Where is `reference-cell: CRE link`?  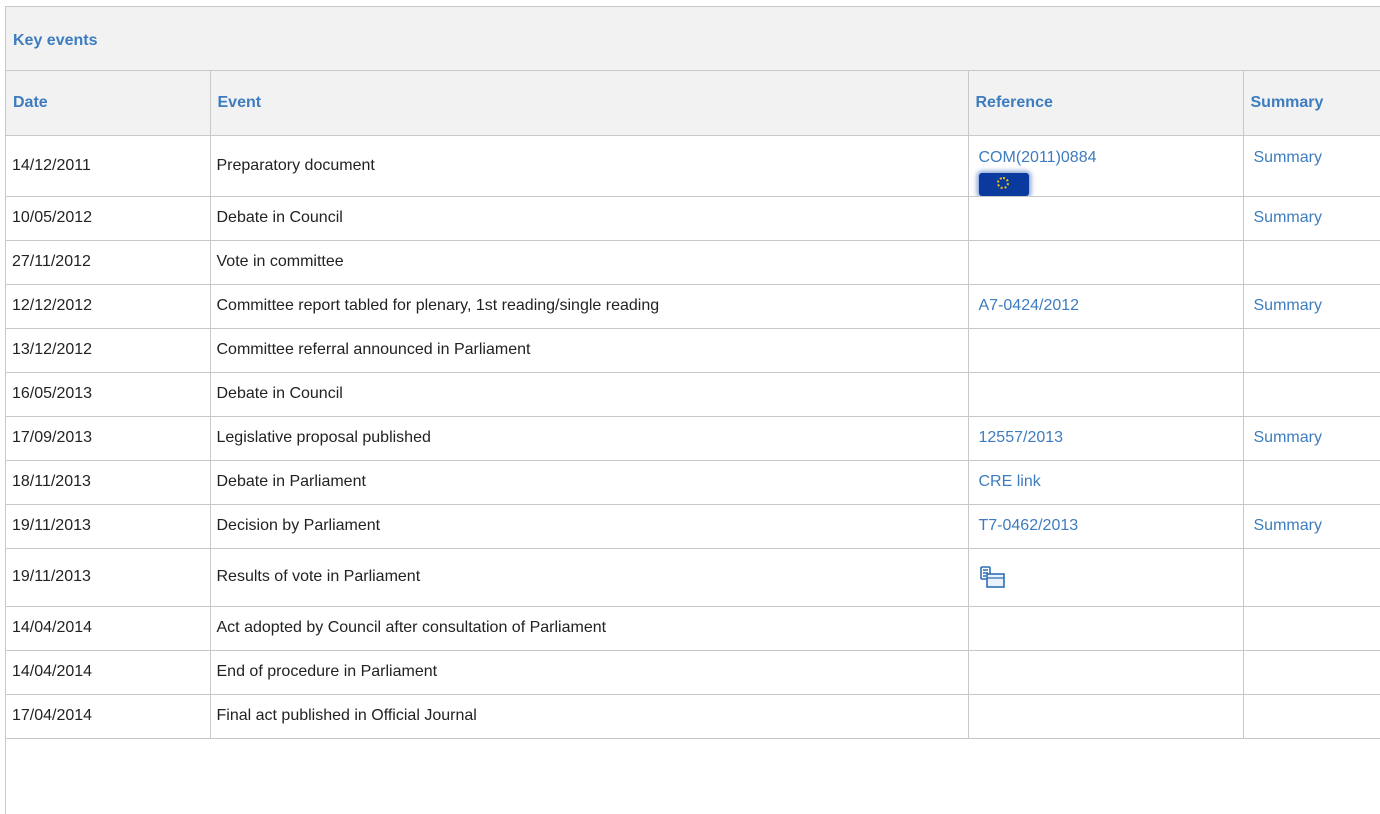 reference-cell: CRE link is located at coordinates (1105, 482).